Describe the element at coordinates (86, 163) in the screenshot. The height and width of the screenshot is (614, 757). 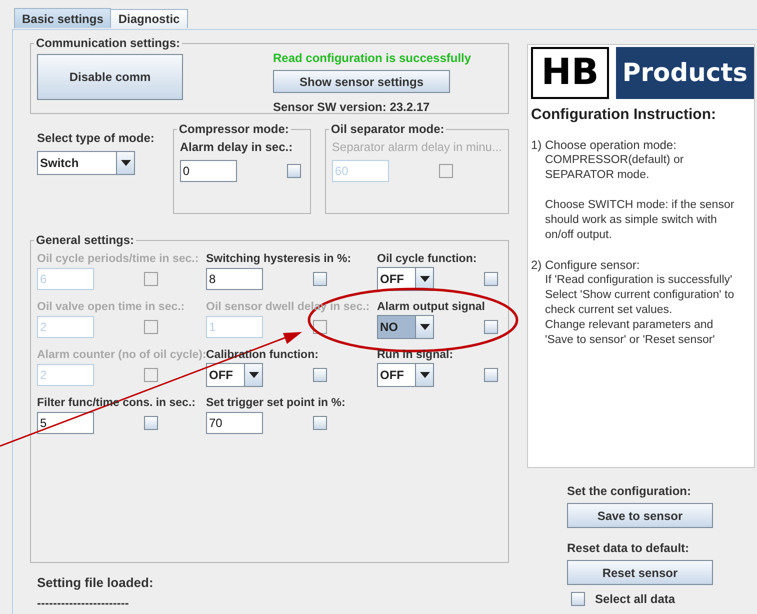
I see `mode-dropdown: Switch` at that location.